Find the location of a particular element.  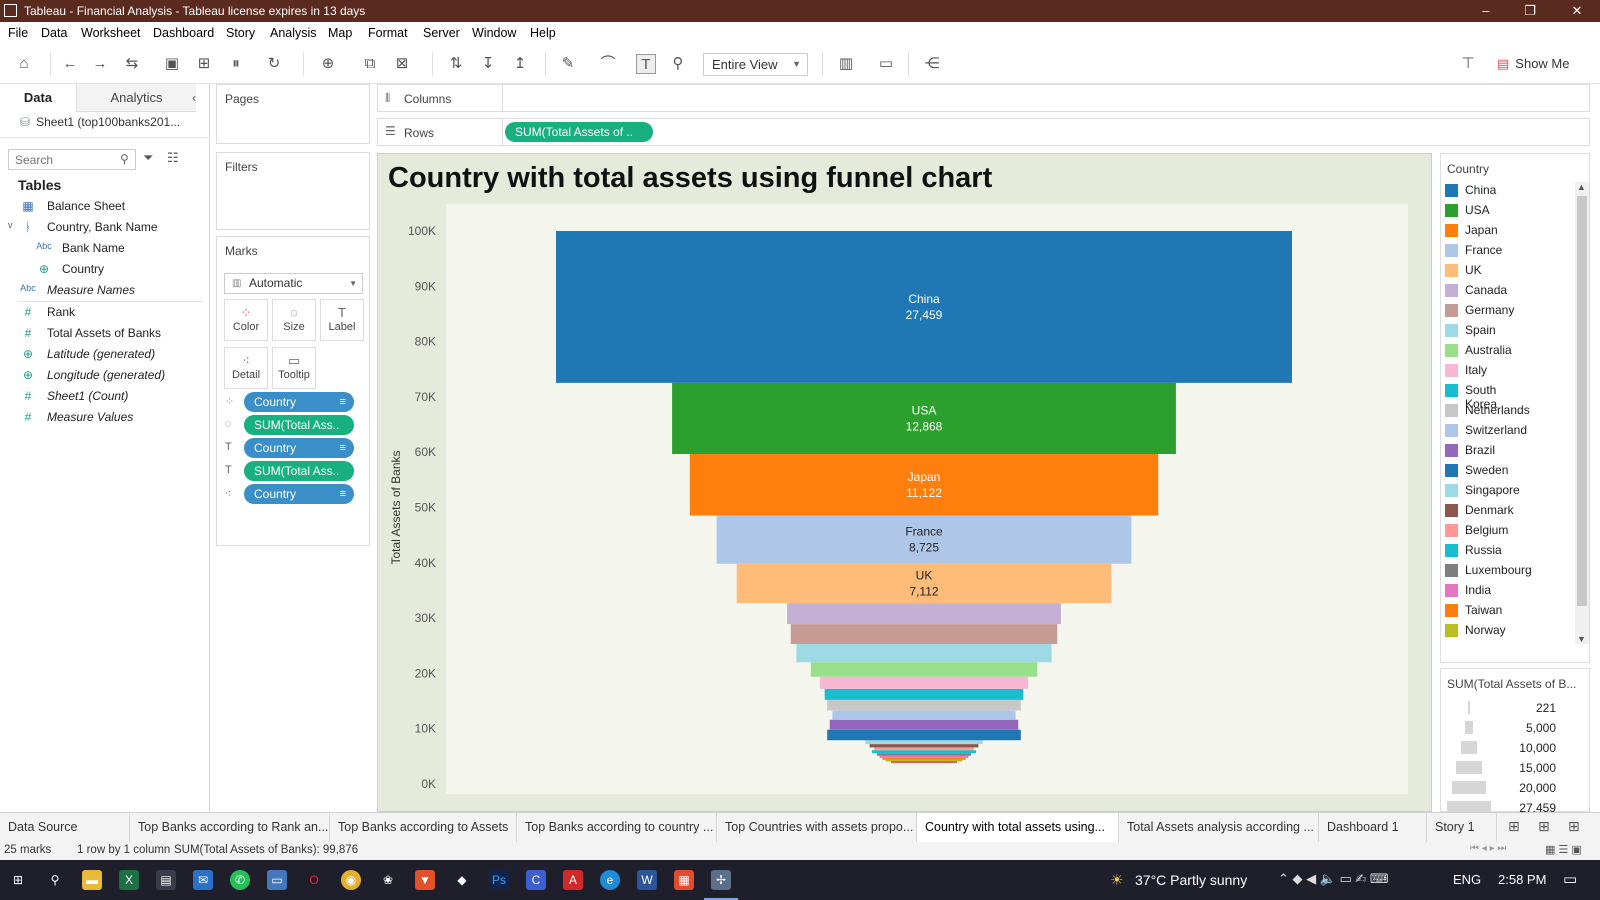

columns-shelf: ⦀ Columns is located at coordinates (983, 98).